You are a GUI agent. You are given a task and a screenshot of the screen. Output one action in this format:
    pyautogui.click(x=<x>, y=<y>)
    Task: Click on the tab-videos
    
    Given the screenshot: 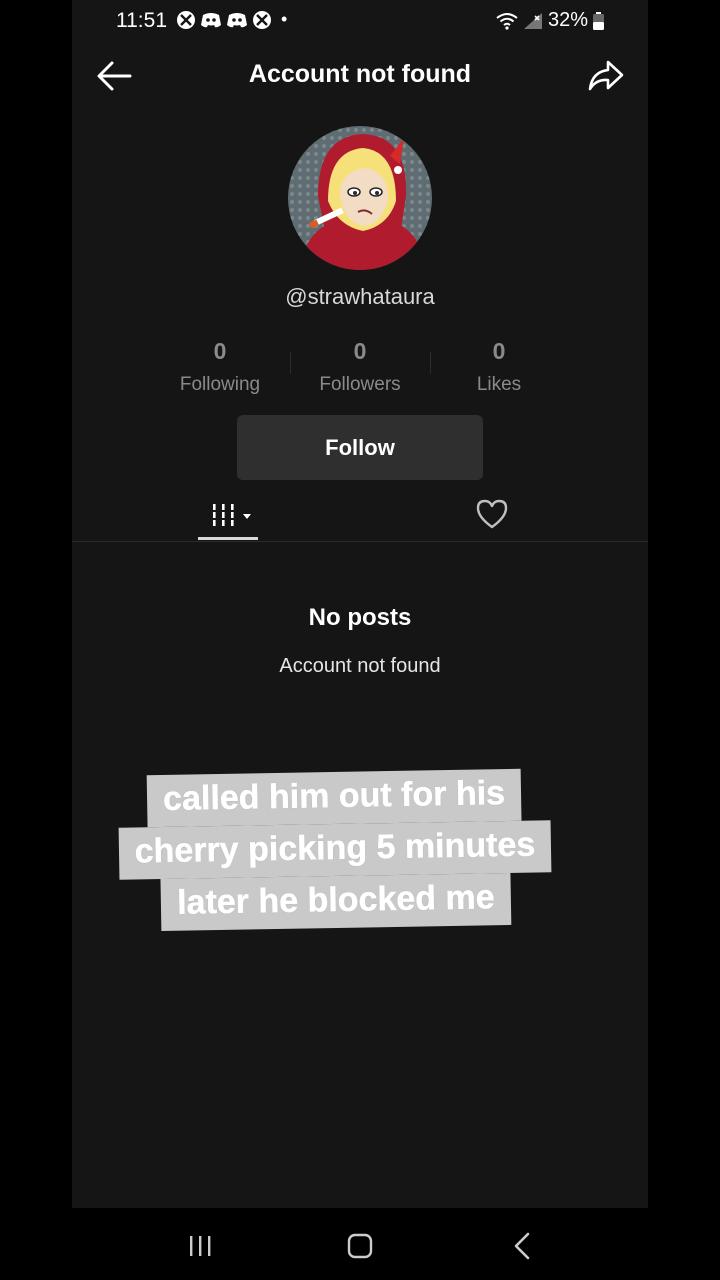 What is the action you would take?
    pyautogui.click(x=230, y=516)
    